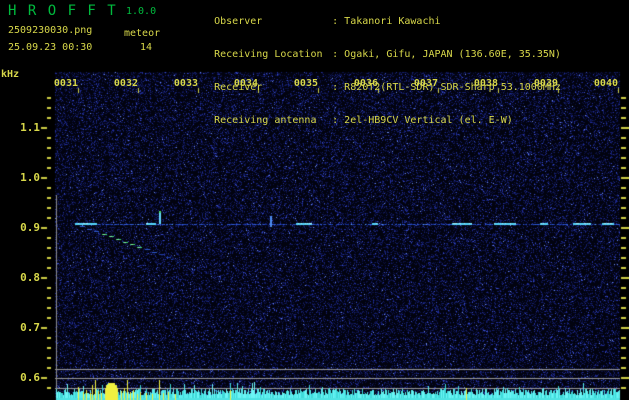 This screenshot has width=629, height=400. What do you see at coordinates (20, 200) in the screenshot?
I see `freq-axis-labels: 1.1 1.0 0.9 0.8 0.7 0.6` at bounding box center [20, 200].